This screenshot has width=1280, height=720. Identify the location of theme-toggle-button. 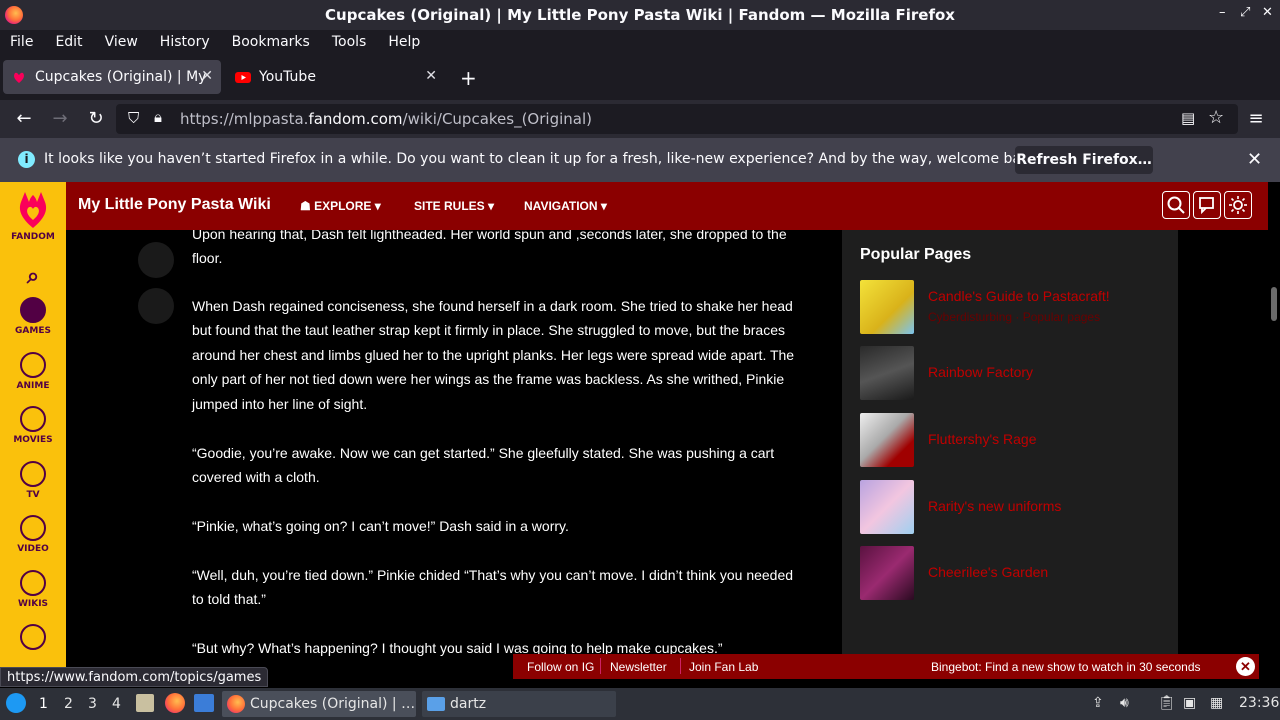
(1238, 205).